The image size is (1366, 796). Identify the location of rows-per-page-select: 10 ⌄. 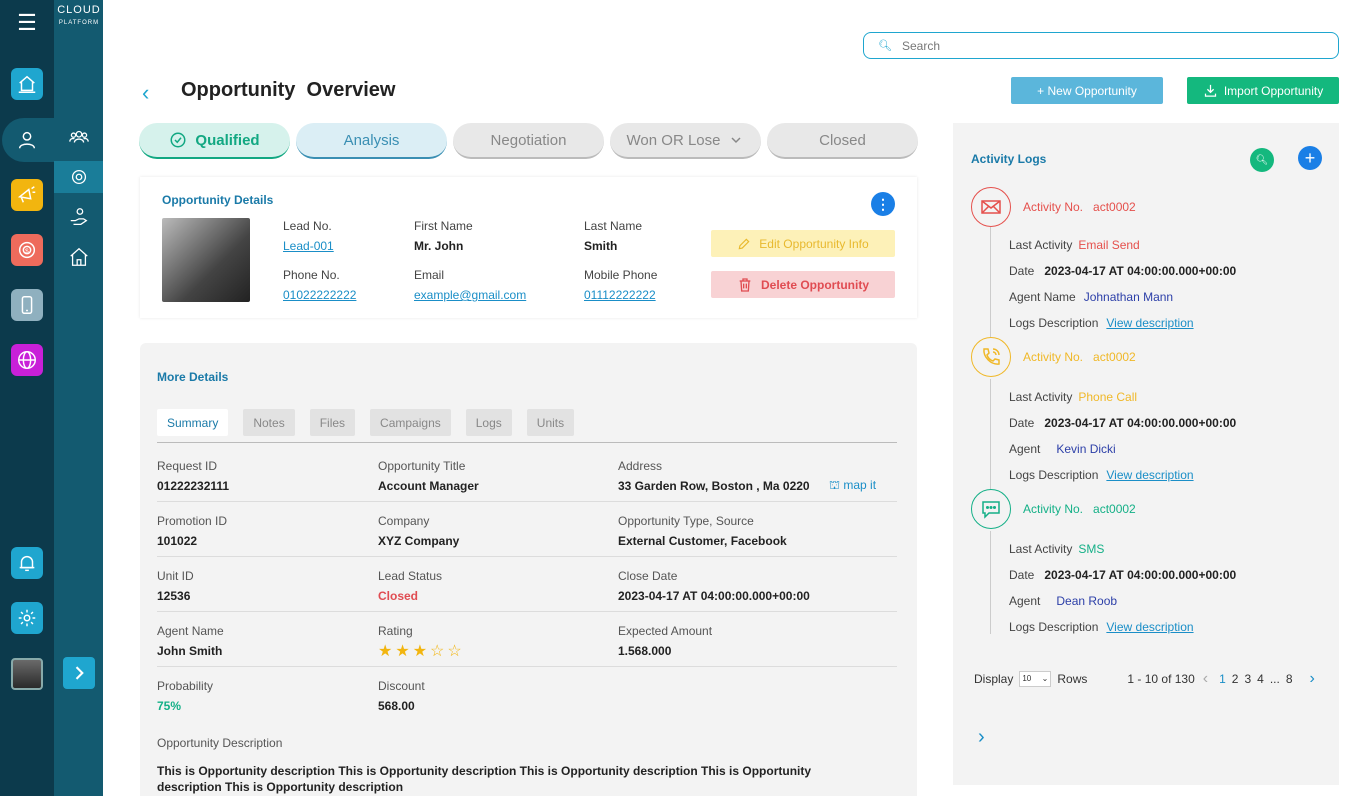
(1035, 679).